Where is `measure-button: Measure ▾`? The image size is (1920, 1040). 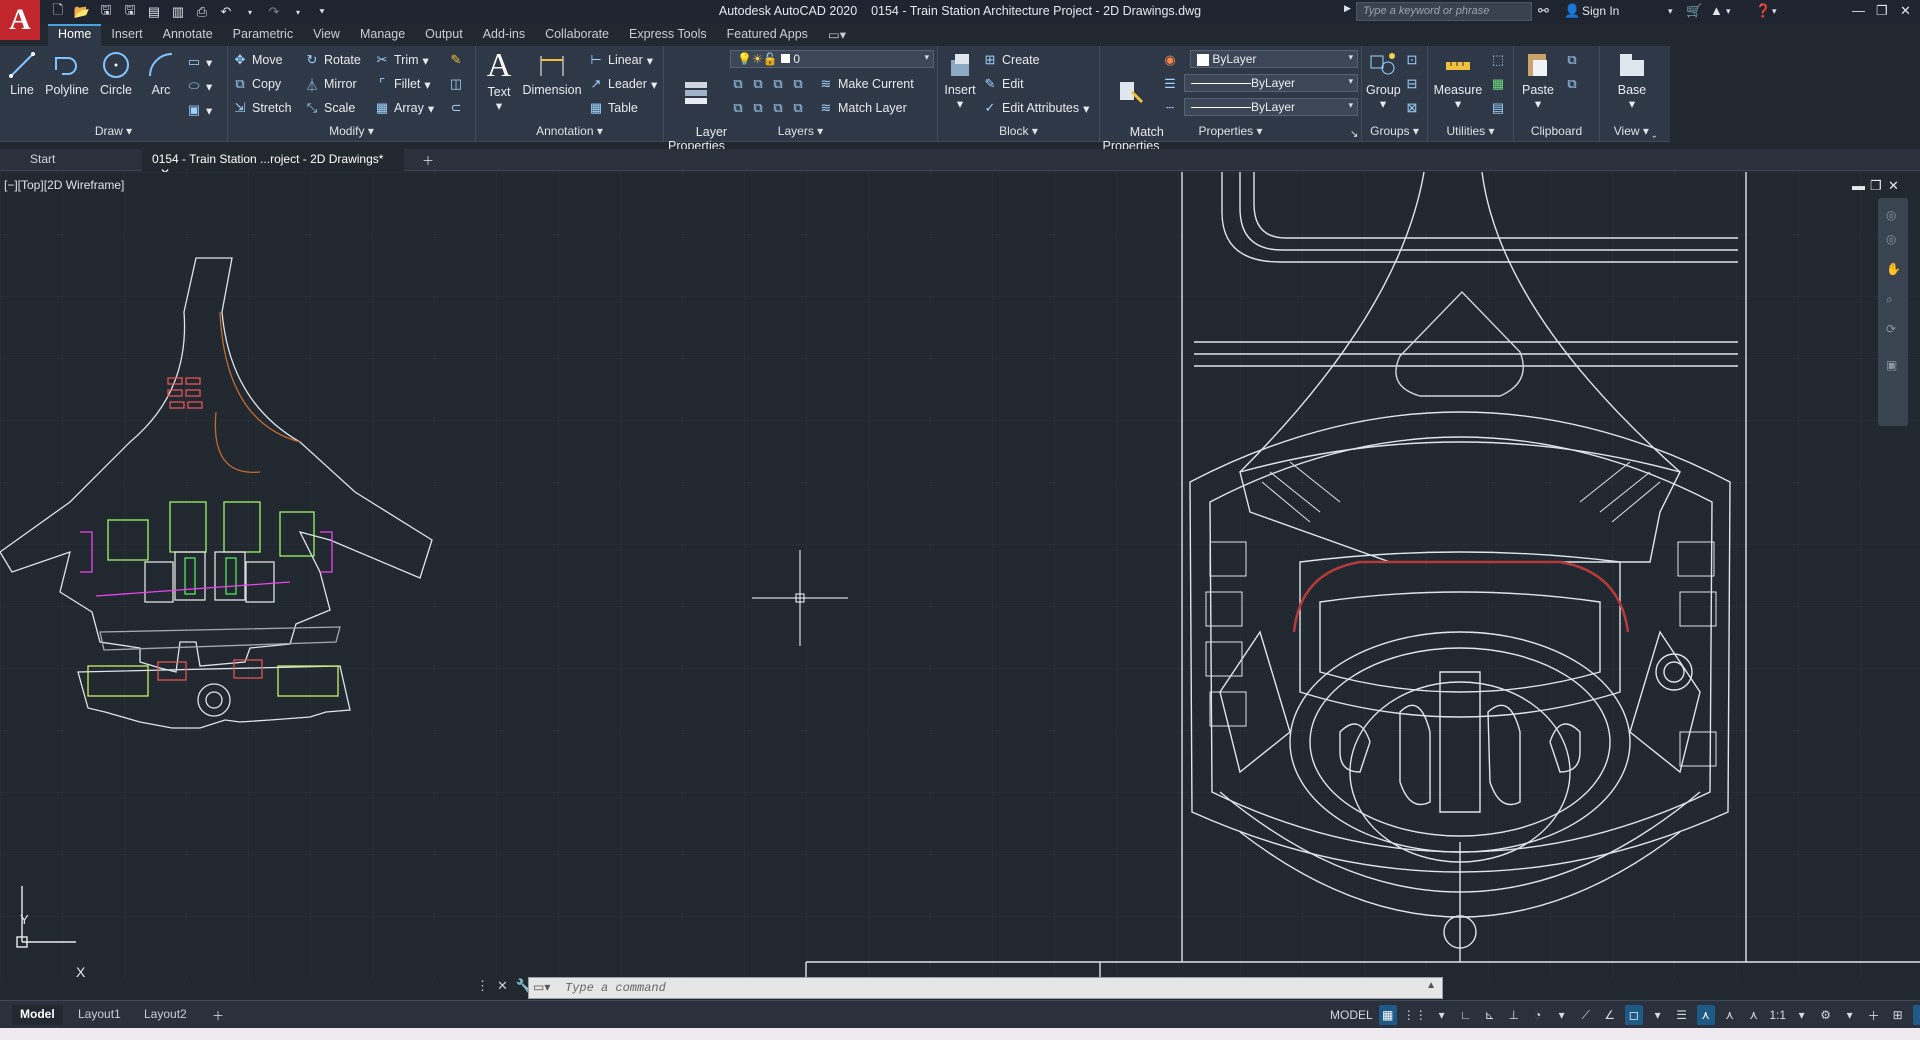 measure-button: Measure ▾ is located at coordinates (1458, 80).